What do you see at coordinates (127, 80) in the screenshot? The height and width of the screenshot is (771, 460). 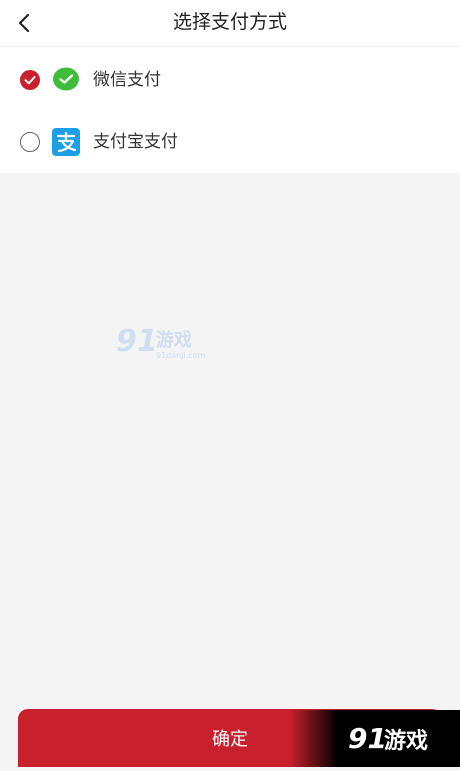 I see `payment-option-label: 微信支付` at bounding box center [127, 80].